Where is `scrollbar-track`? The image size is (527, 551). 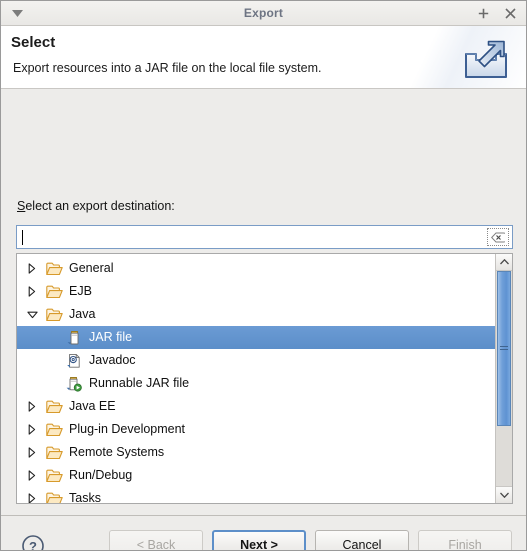
scrollbar-track is located at coordinates (504, 378).